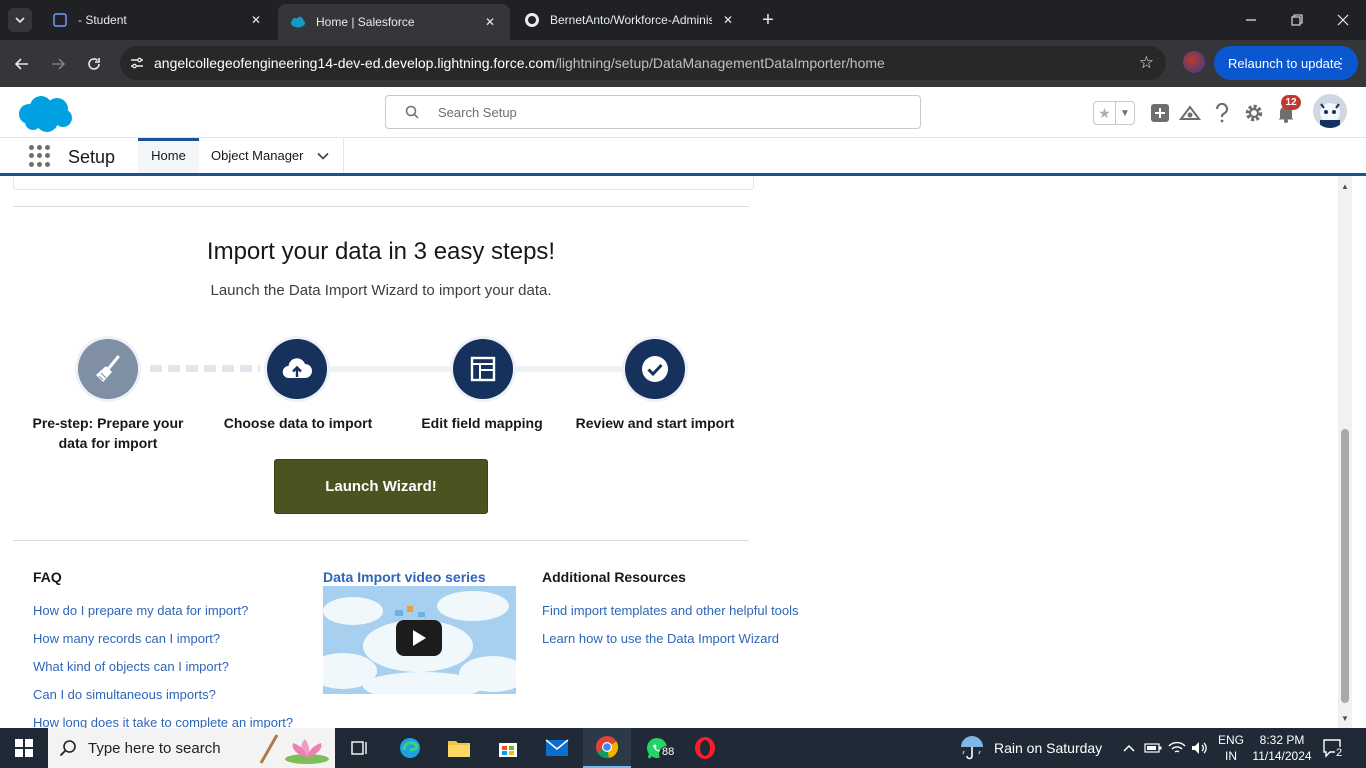  I want to click on minimize-button, so click(1251, 20).